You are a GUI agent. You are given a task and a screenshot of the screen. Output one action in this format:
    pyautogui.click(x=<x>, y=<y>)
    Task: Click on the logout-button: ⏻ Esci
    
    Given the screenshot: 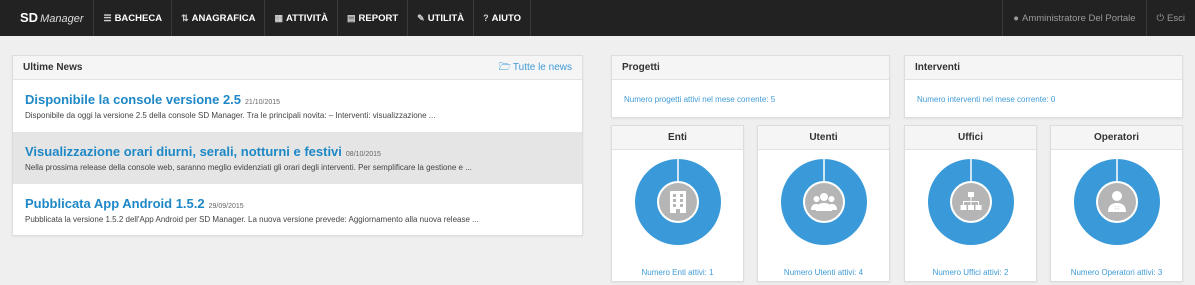 What is the action you would take?
    pyautogui.click(x=1170, y=18)
    